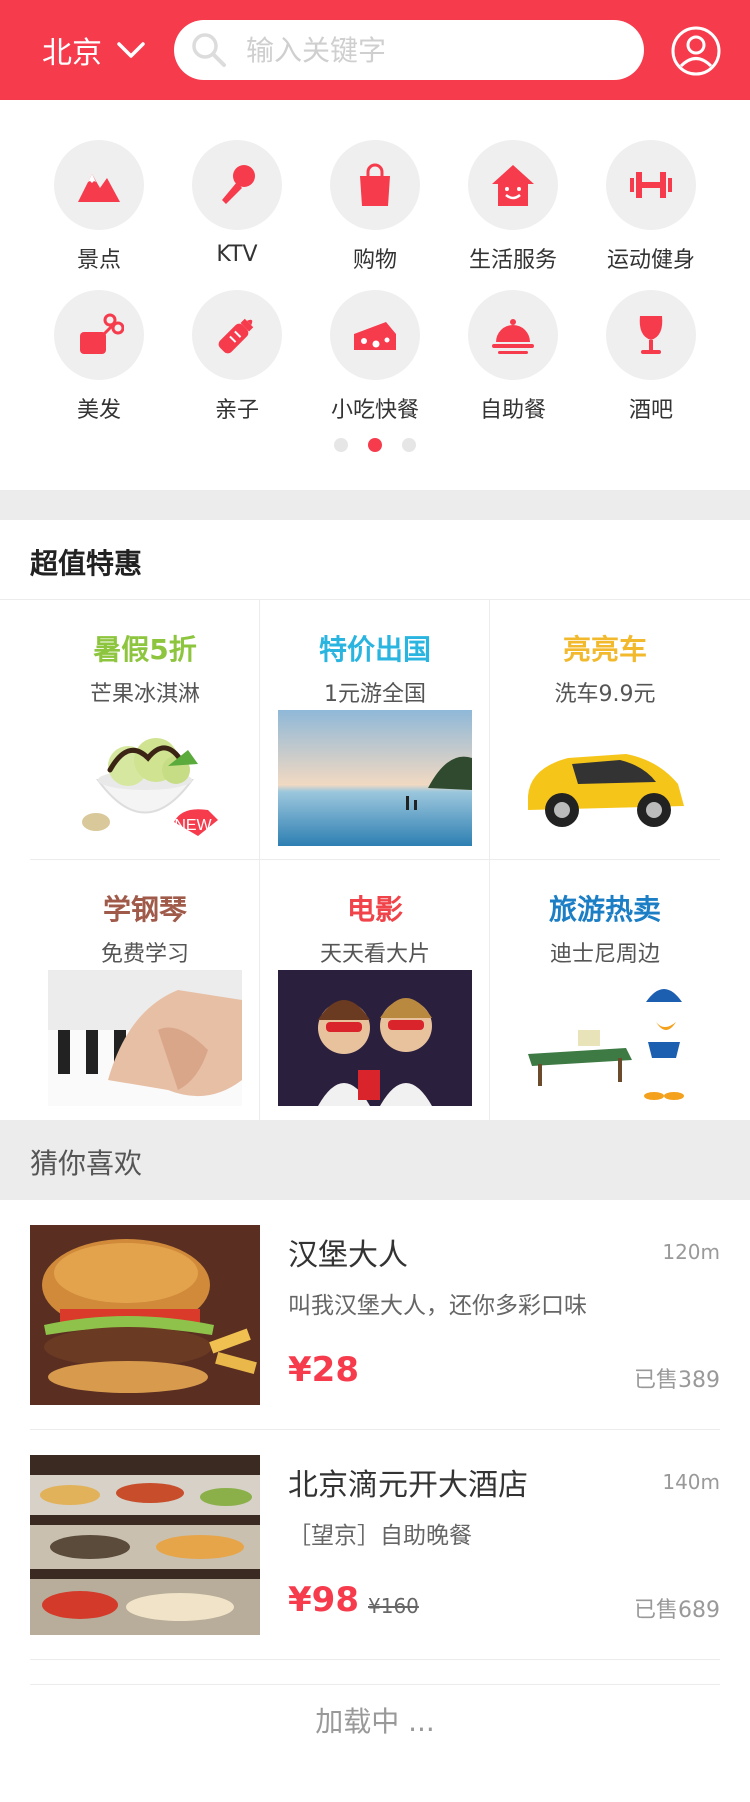  I want to click on piano-image, so click(145, 1038).